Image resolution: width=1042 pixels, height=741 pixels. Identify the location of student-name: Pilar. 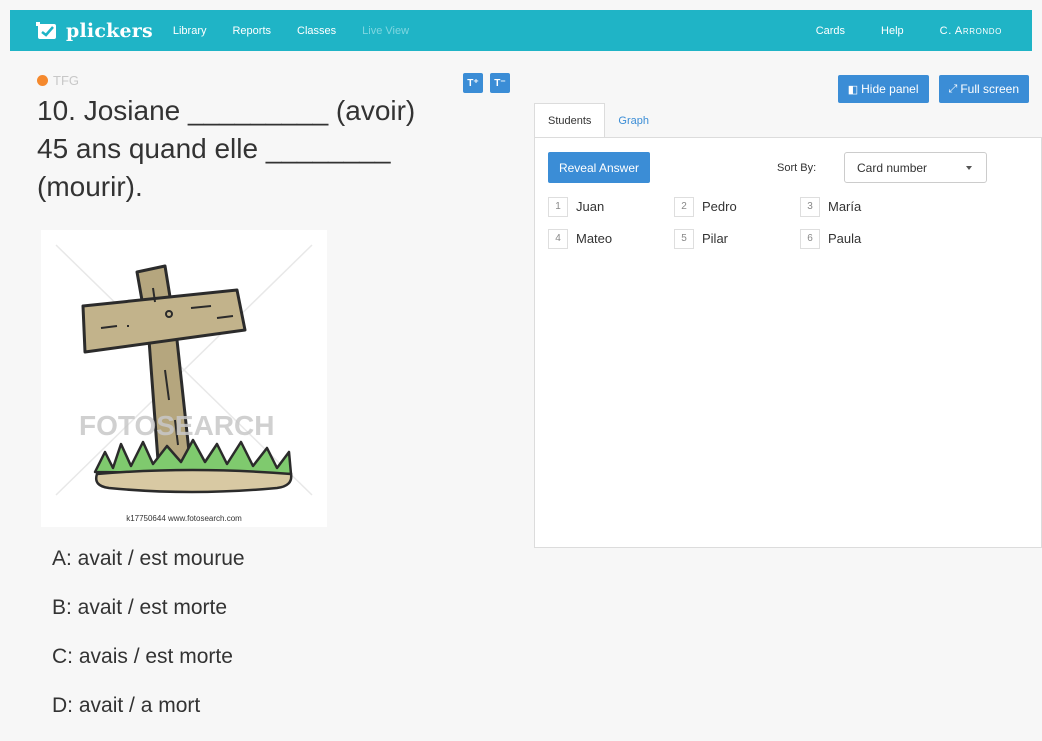
(715, 238).